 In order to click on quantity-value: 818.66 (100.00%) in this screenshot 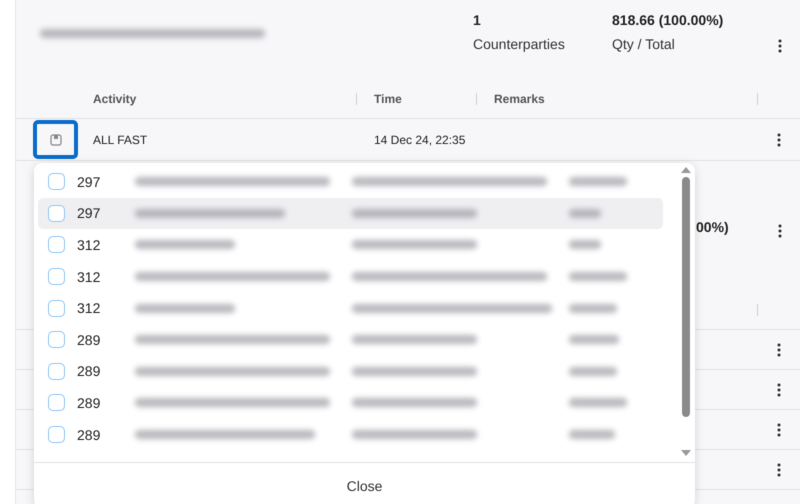, I will do `click(668, 20)`.